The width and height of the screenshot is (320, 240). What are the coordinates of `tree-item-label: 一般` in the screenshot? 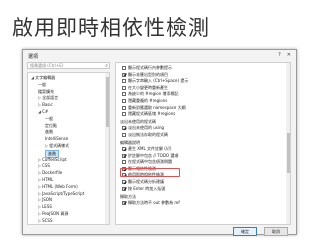 It's located at (42, 84).